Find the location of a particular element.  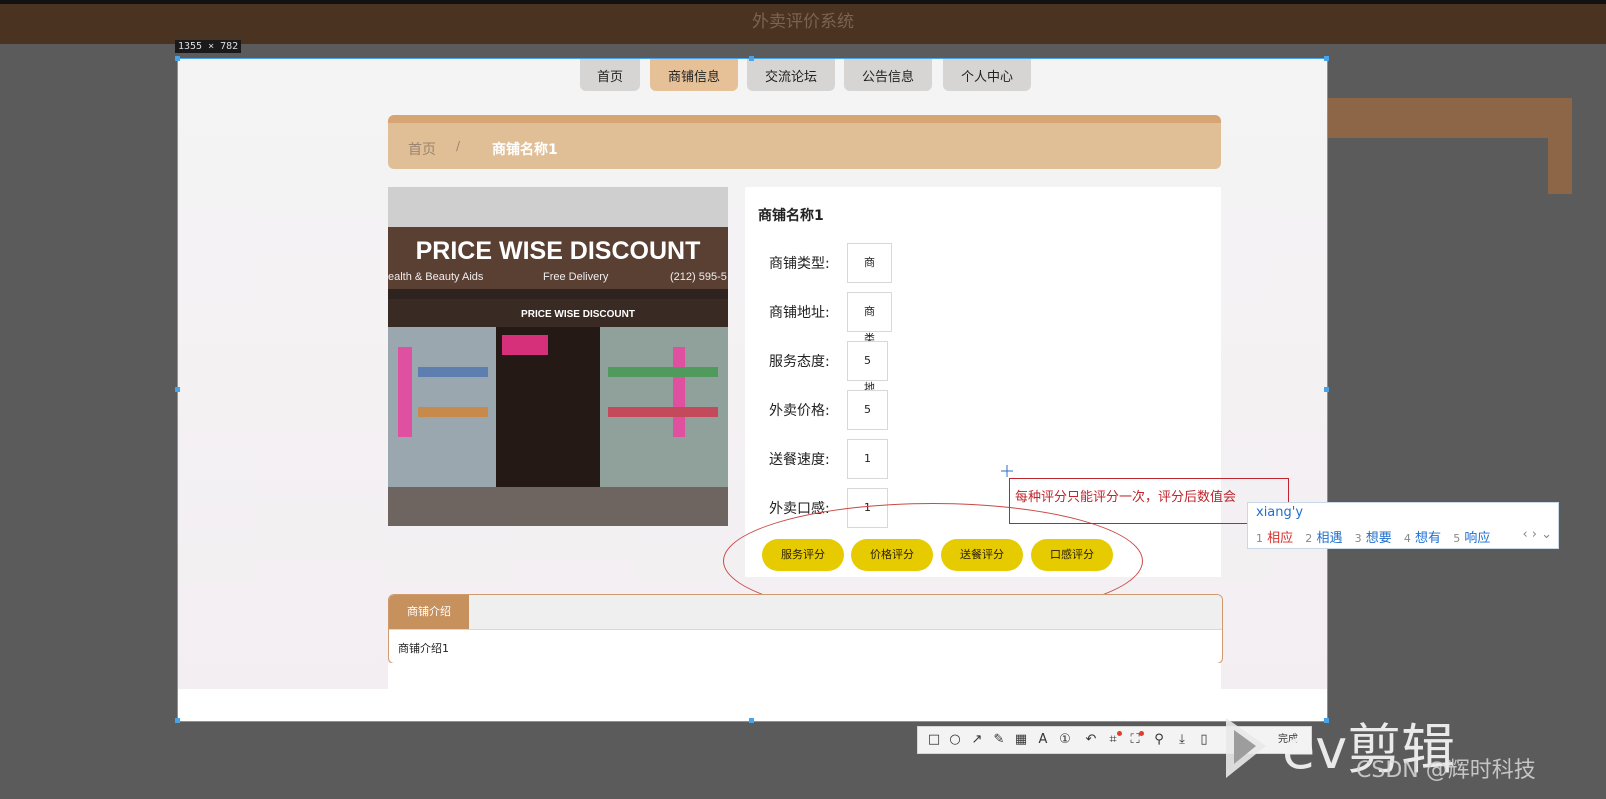

ime-candidates: 1 相应 2 相遇 3 想要 4 想有 5 响应 is located at coordinates (1377, 536).